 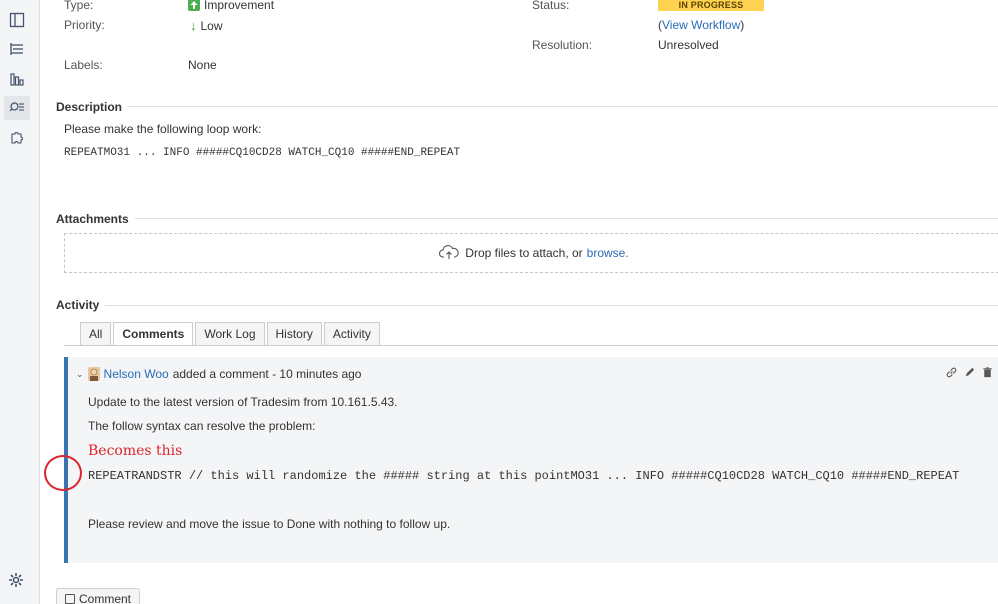 What do you see at coordinates (79, 6) in the screenshot?
I see `type-label: Type:` at bounding box center [79, 6].